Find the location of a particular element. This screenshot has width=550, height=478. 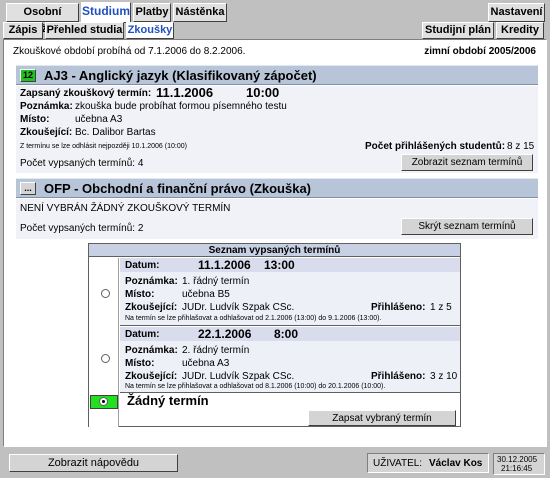

term-place: učebna B5 is located at coordinates (206, 294).